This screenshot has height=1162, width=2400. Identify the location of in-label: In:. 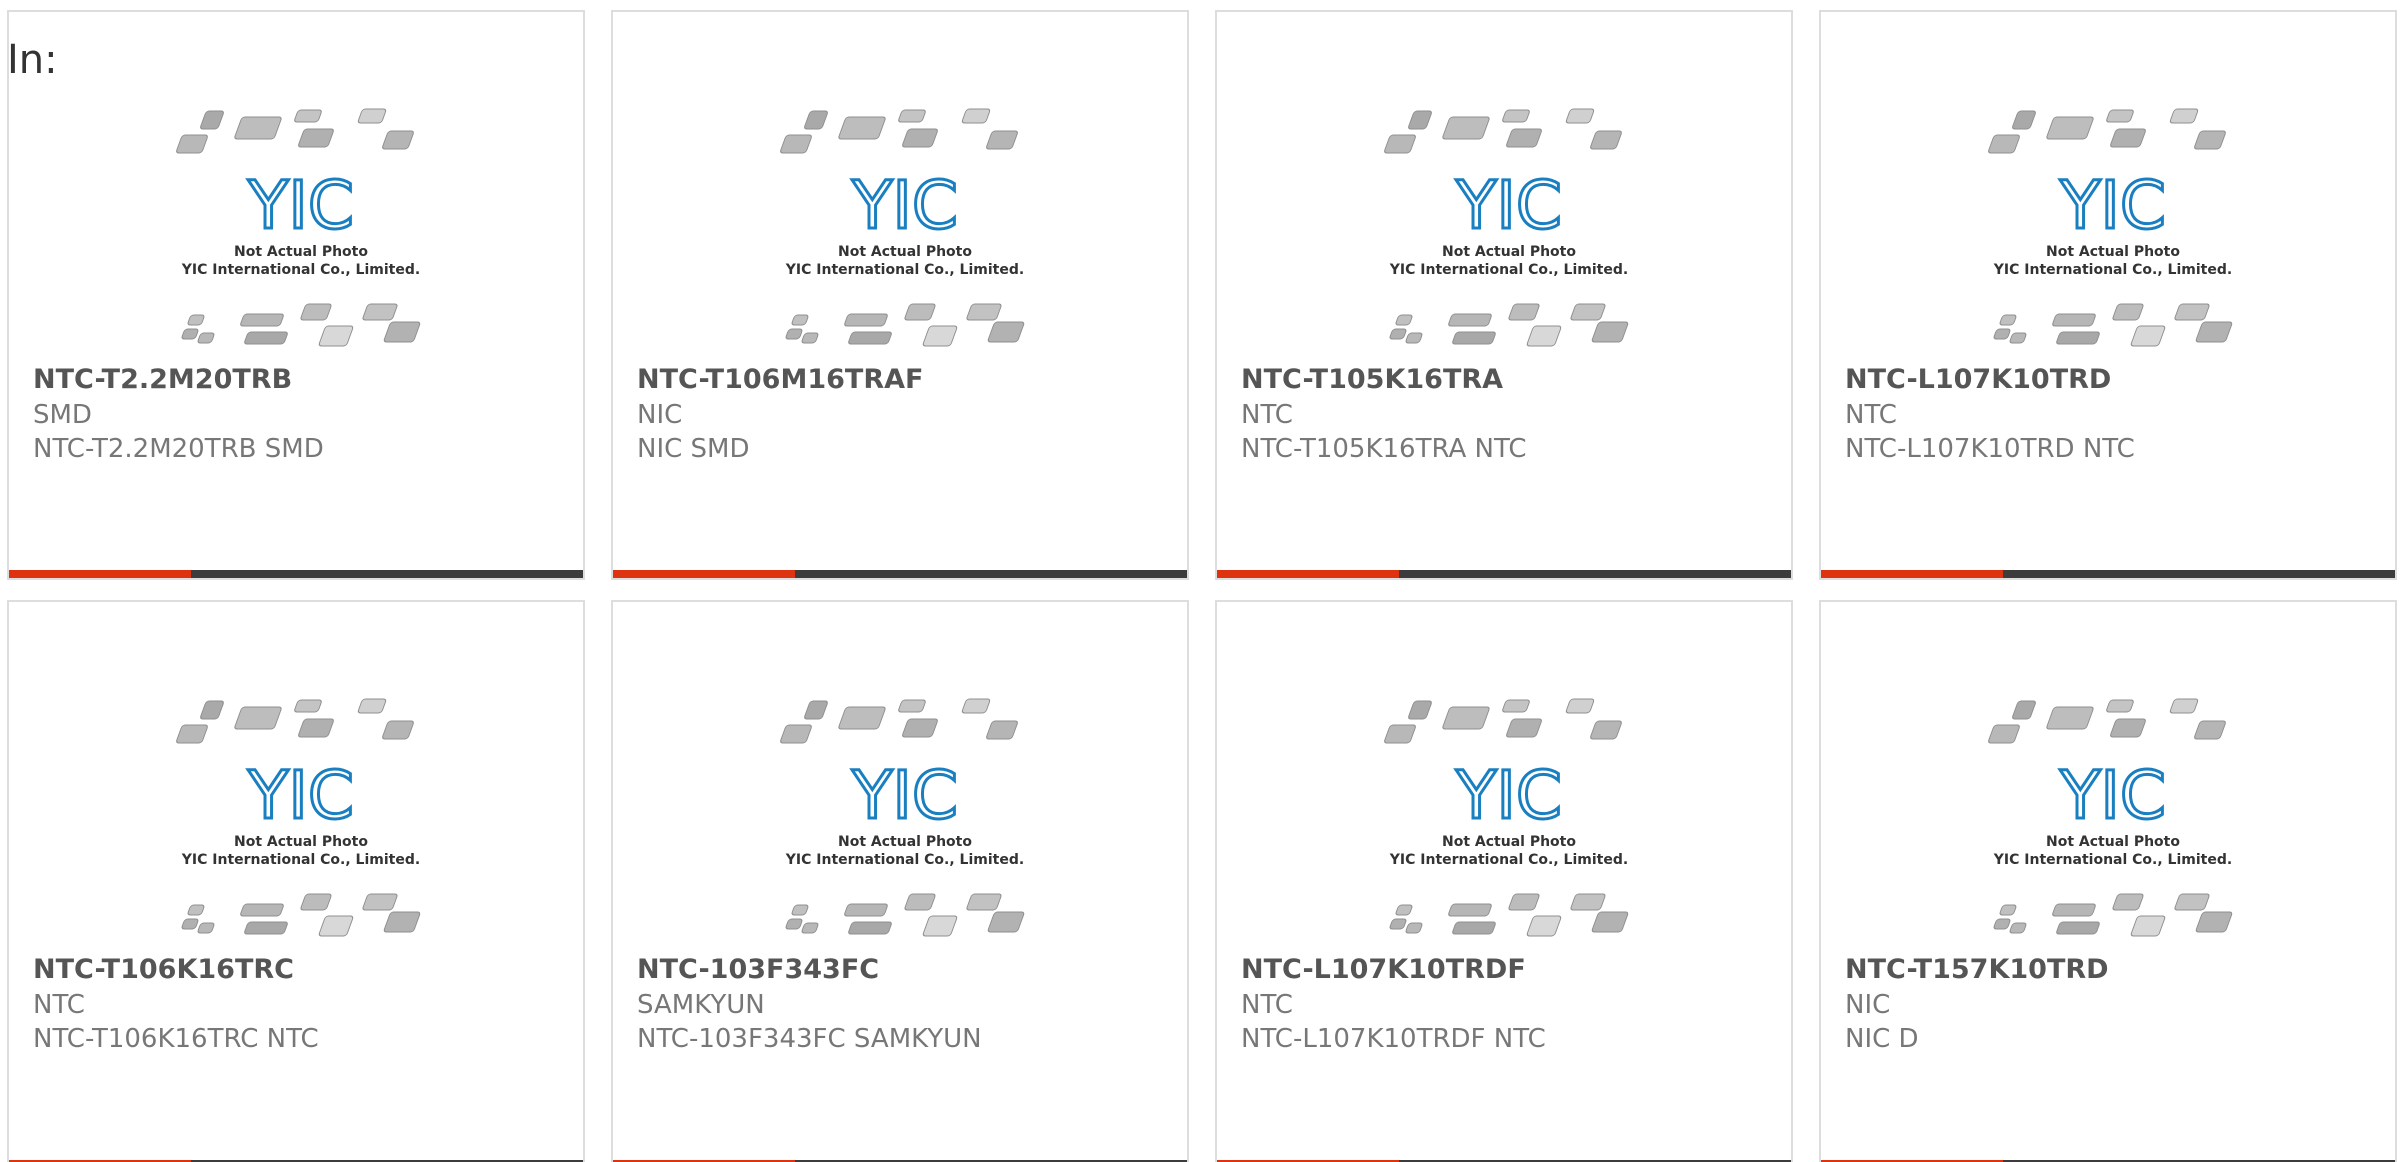
(32, 60).